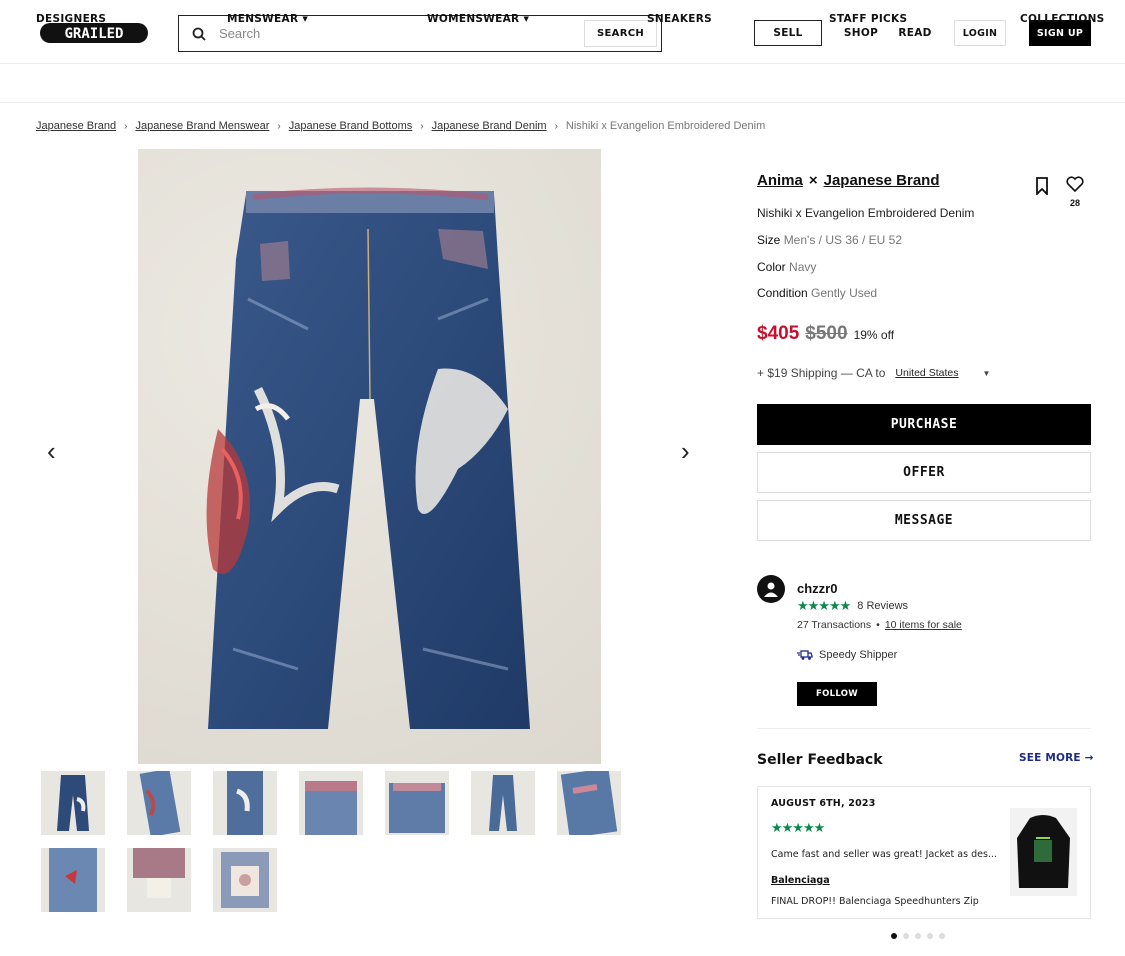 The width and height of the screenshot is (1125, 956). I want to click on feedback-brand-link: Balenciaga, so click(800, 880).